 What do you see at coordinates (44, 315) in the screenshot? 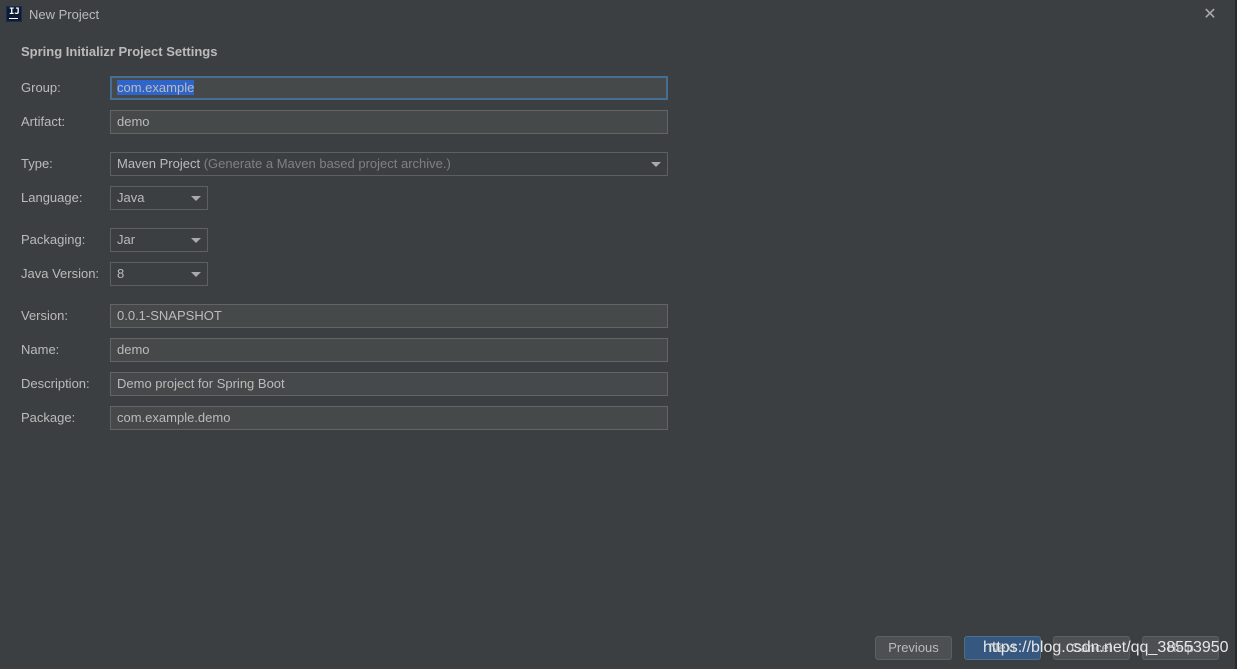
I see `version-label: Version:` at bounding box center [44, 315].